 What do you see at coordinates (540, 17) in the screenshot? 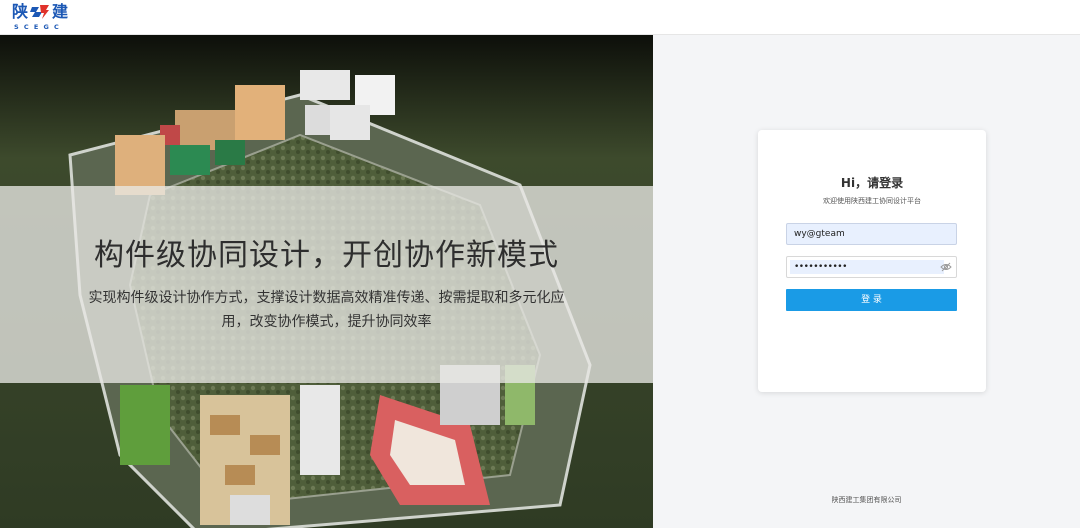
I see `top-bar: 陕 建 SCEGC` at bounding box center [540, 17].